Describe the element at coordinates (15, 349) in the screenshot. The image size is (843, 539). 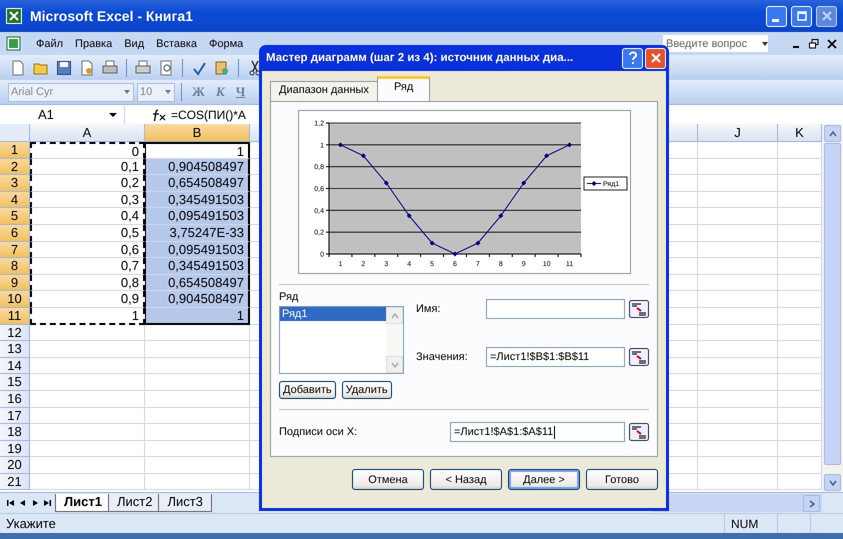
I see `row-header: 13` at that location.